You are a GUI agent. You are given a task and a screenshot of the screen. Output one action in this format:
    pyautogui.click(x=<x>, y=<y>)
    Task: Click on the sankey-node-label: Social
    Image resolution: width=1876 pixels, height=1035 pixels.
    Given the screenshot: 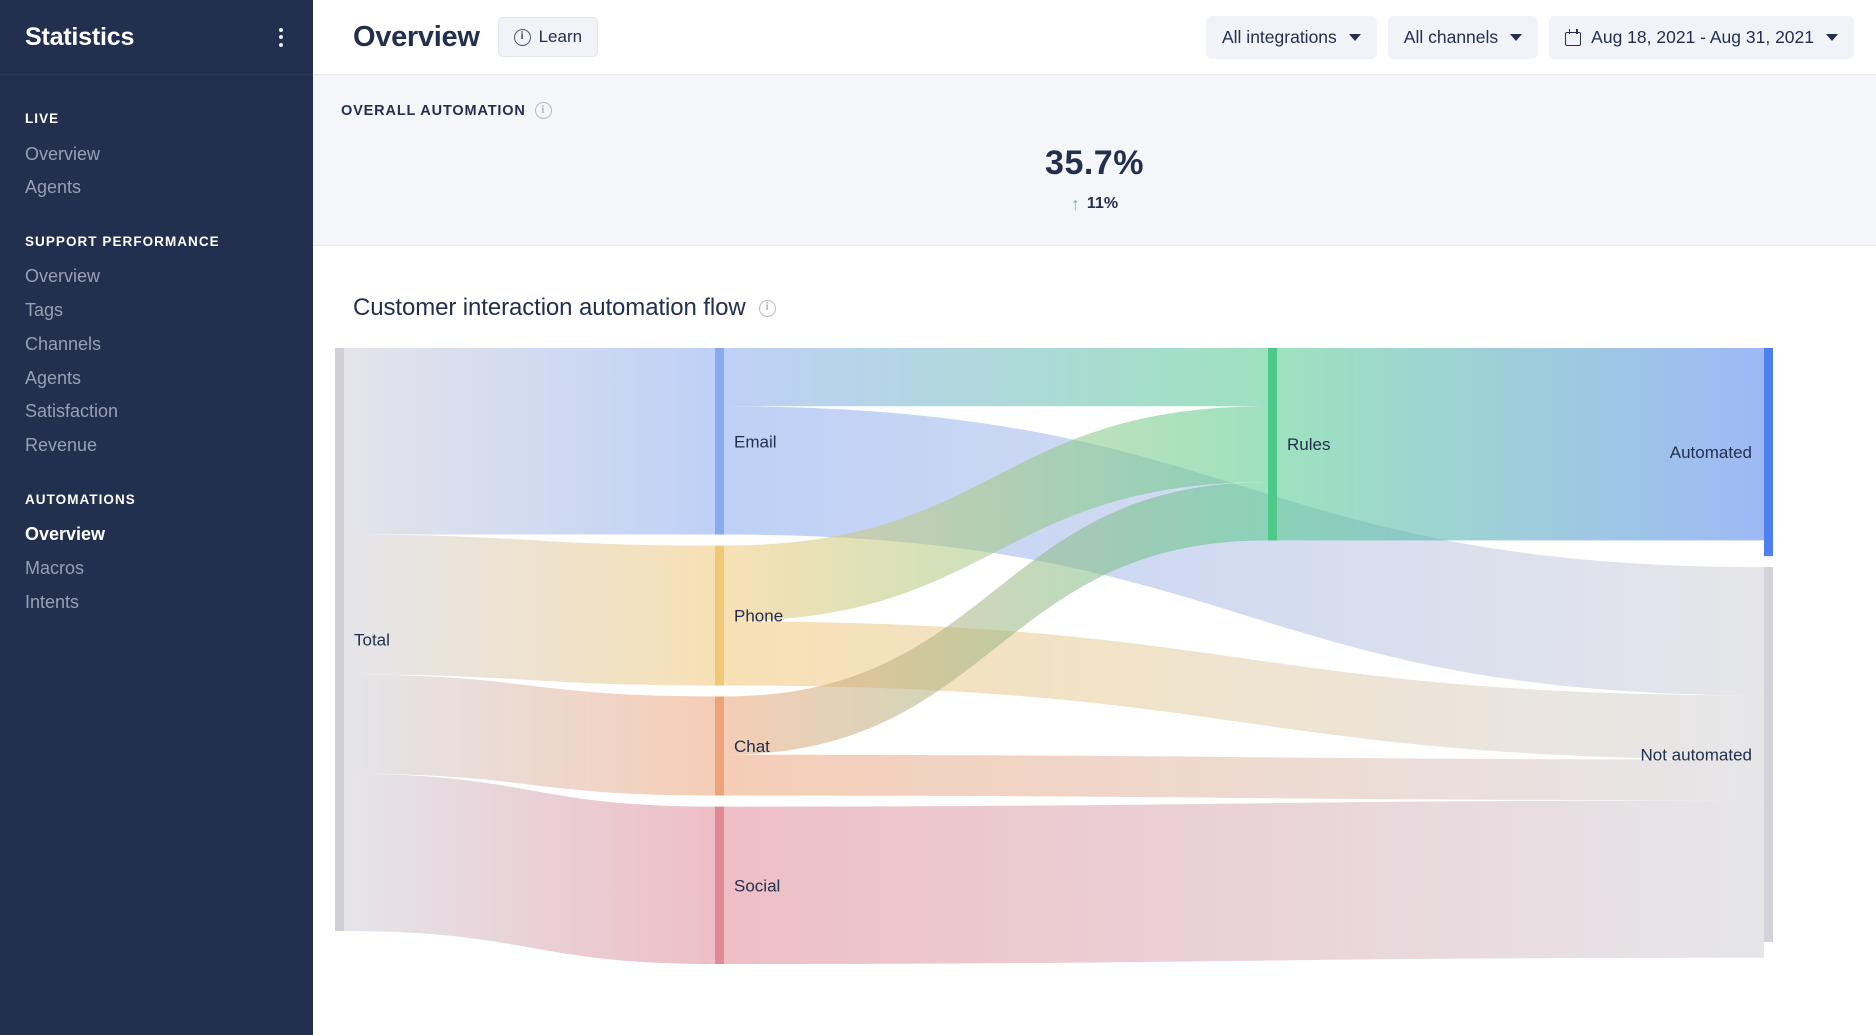 What is the action you would take?
    pyautogui.click(x=757, y=885)
    